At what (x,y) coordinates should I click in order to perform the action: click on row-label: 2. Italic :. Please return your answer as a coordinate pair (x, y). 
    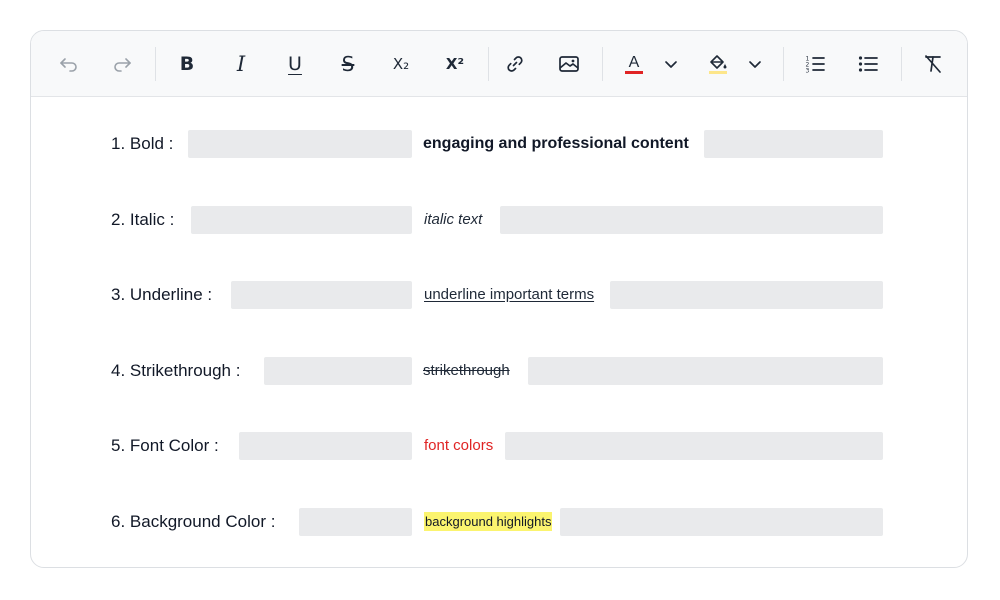
    Looking at the image, I should click on (143, 219).